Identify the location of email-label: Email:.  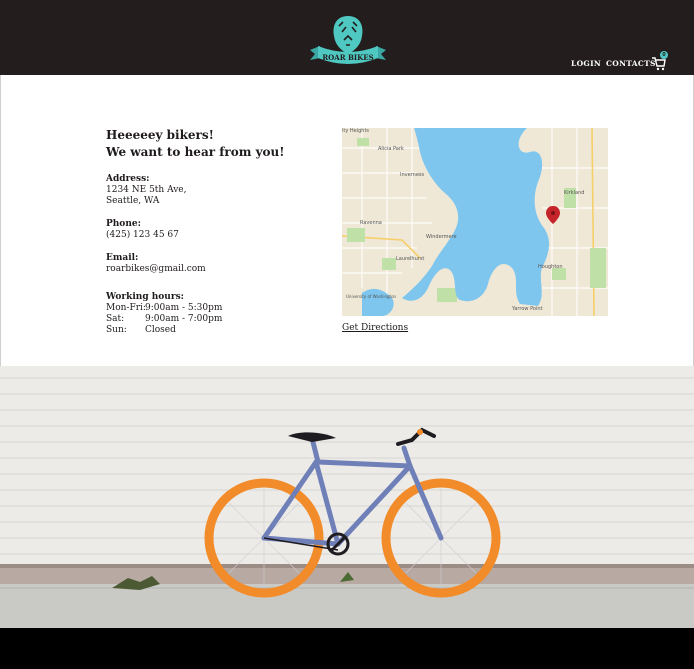
(122, 258).